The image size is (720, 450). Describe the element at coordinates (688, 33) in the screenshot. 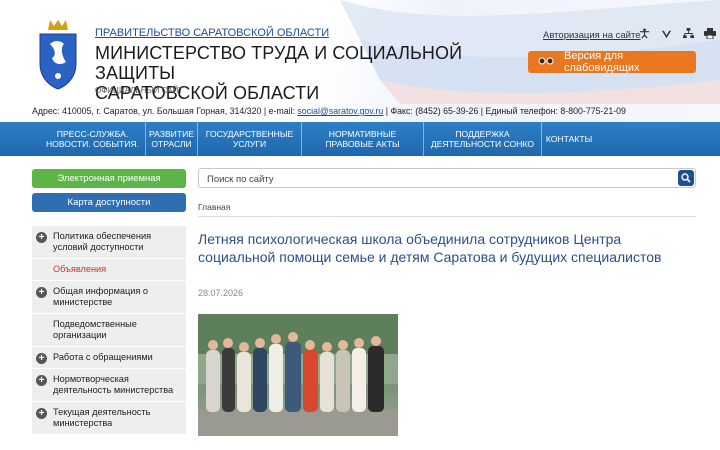

I see `sitemap-icon` at that location.